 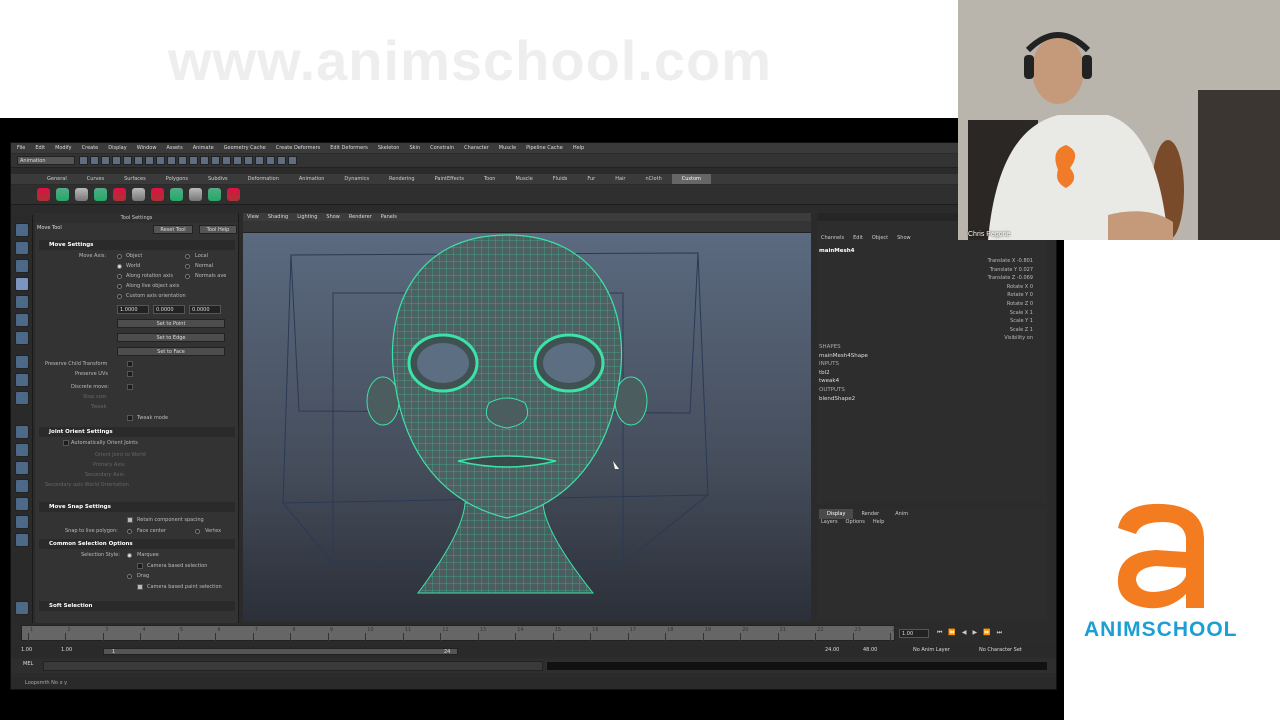 What do you see at coordinates (83, 160) in the screenshot?
I see `new-scene-icon` at bounding box center [83, 160].